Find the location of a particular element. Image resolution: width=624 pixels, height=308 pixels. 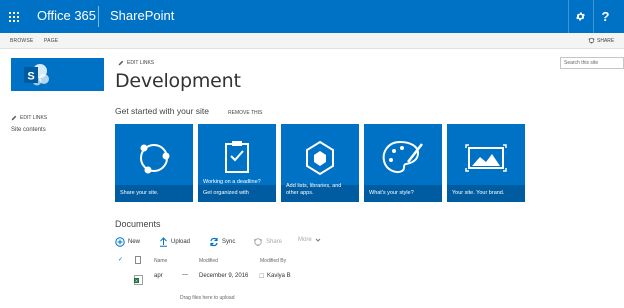

tile-caption: Share your site. is located at coordinates (139, 193).